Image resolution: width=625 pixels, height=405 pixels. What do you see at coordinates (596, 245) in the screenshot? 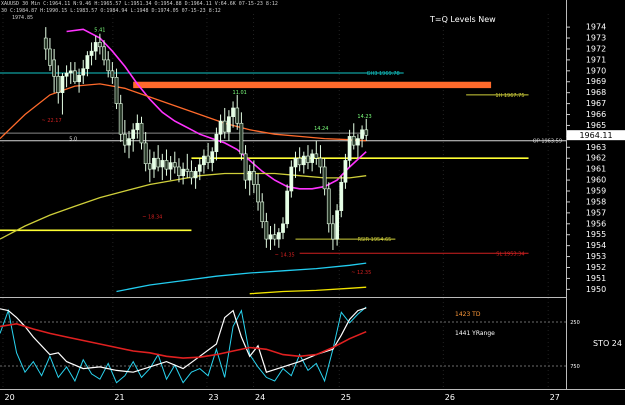
I see `price-tick-label: 1954` at bounding box center [596, 245].